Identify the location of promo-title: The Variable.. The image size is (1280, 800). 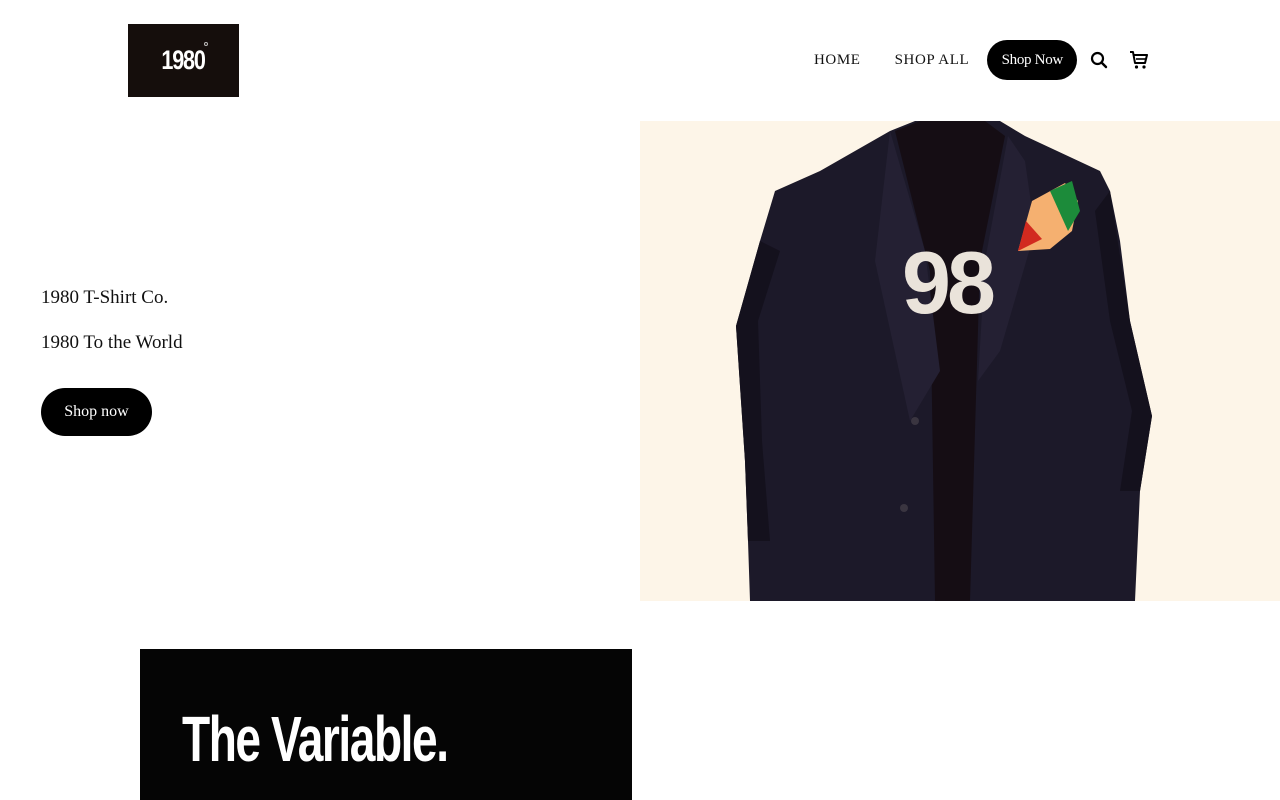
(315, 739).